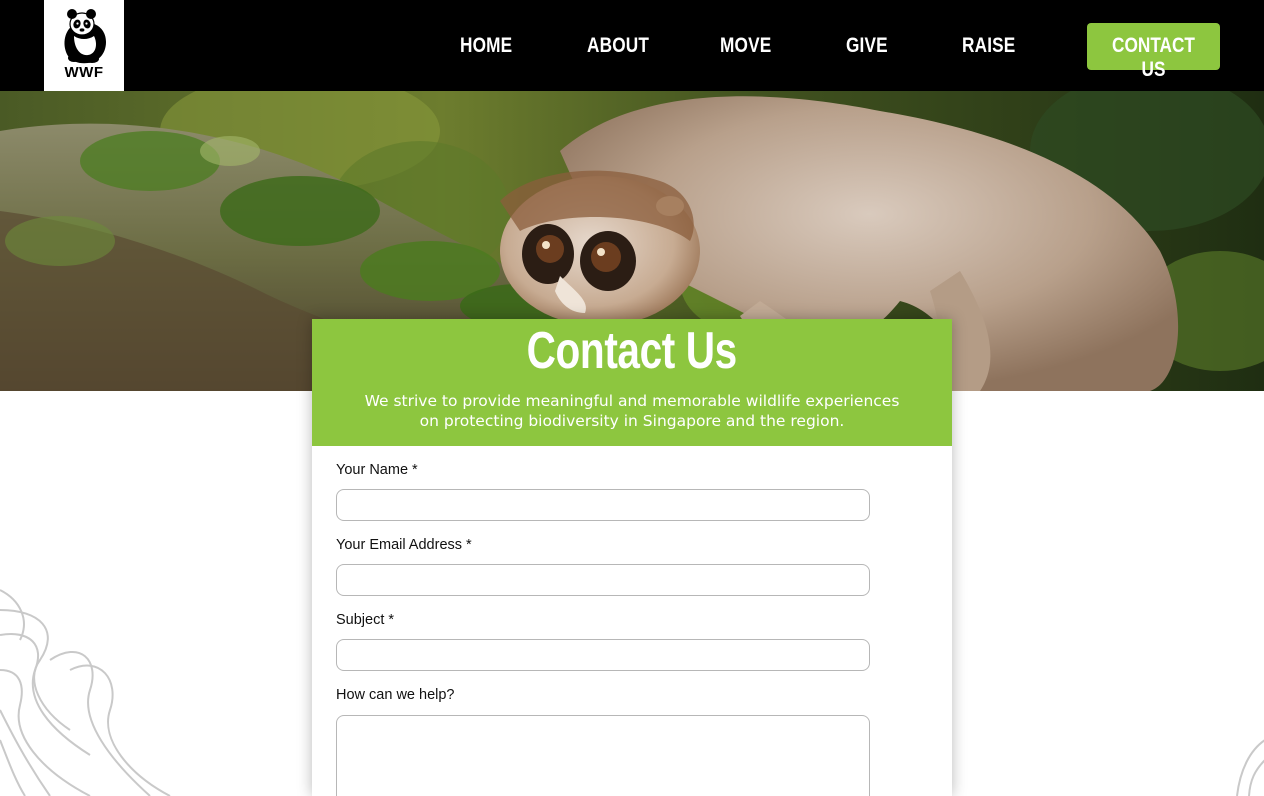 This screenshot has height=796, width=1264. What do you see at coordinates (395, 695) in the screenshot?
I see `message-label: How can we help?` at bounding box center [395, 695].